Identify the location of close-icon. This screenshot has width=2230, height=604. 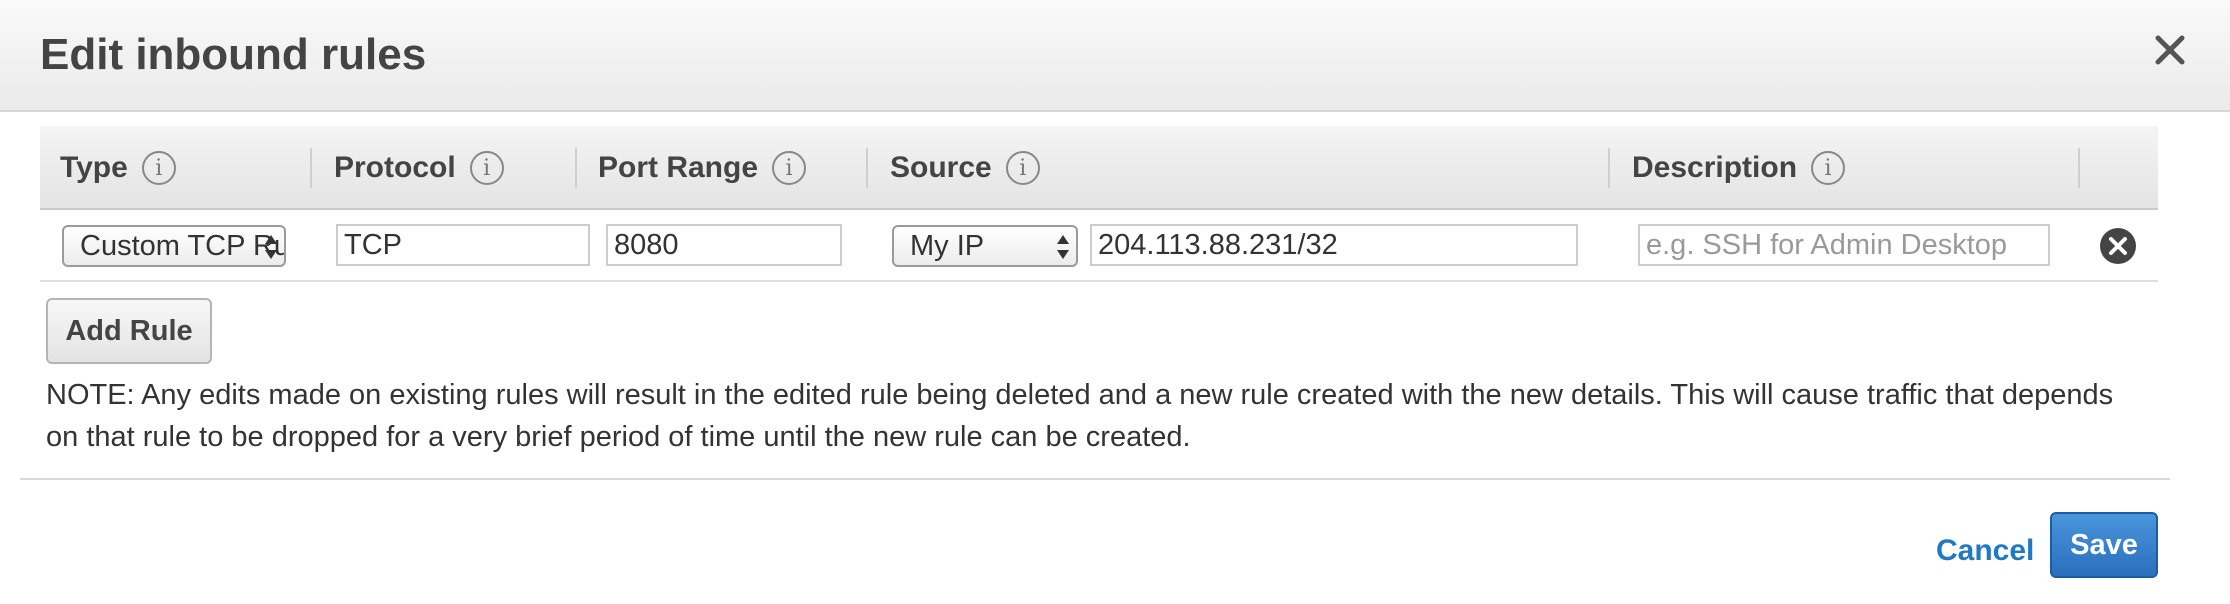
(2170, 50).